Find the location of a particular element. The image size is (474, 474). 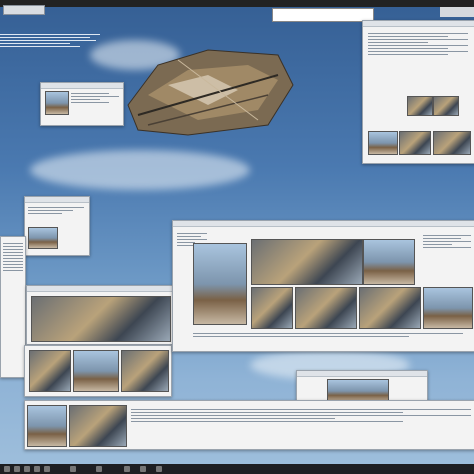

floating-structure-render is located at coordinates (210, 92).